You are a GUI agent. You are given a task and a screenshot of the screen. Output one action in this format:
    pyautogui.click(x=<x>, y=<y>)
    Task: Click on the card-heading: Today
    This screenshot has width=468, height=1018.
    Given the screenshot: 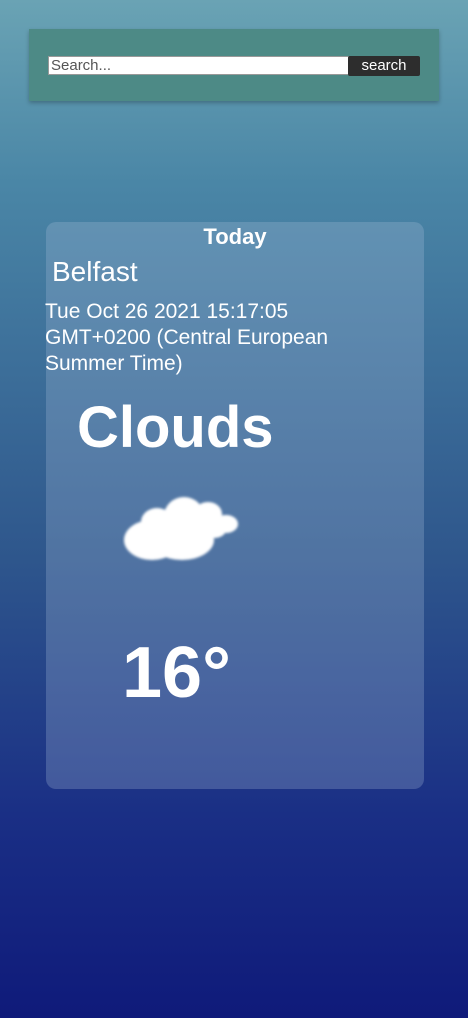 What is the action you would take?
    pyautogui.click(x=235, y=236)
    